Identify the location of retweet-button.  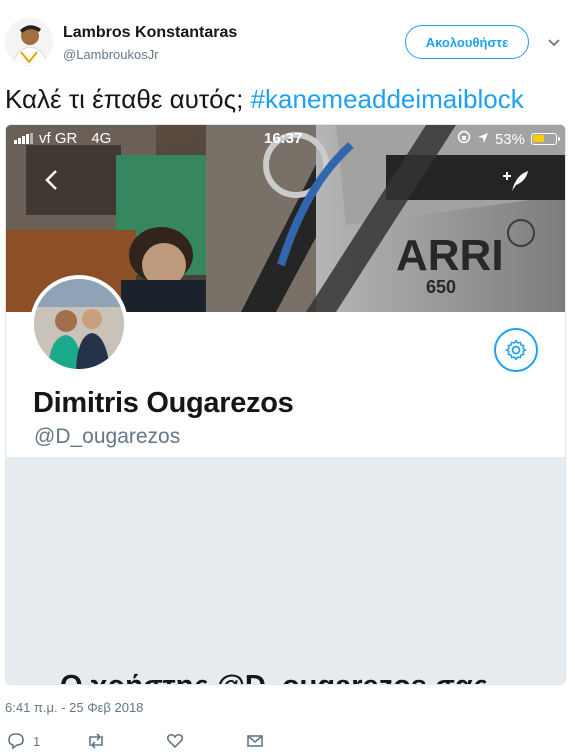
(96, 741).